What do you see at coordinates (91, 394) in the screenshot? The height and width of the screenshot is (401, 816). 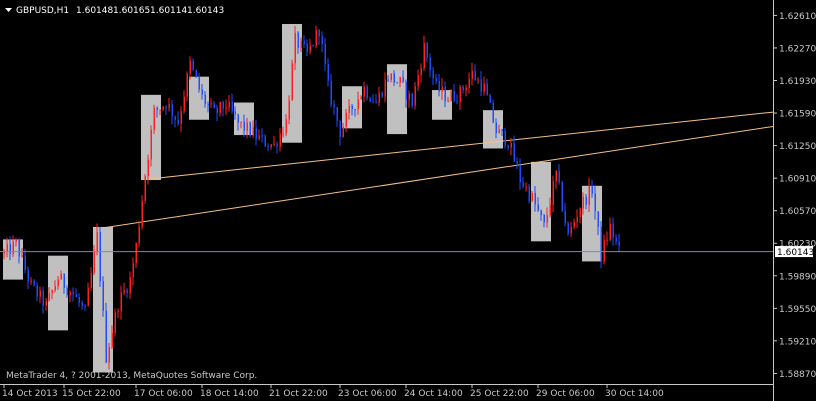 I see `time-tick-label: 15 Oct 22:00` at bounding box center [91, 394].